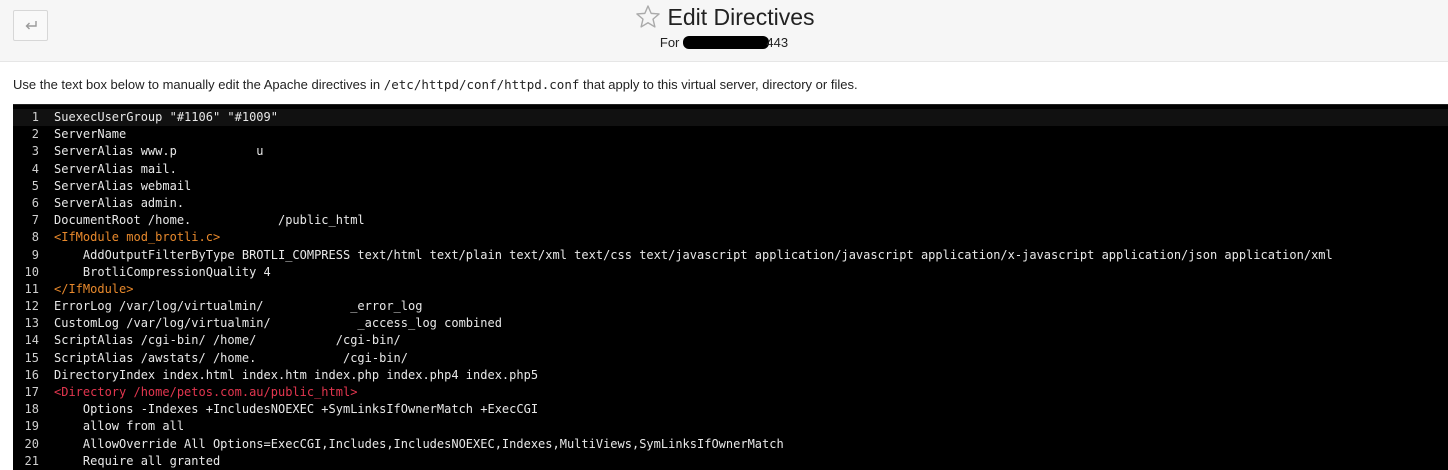  Describe the element at coordinates (227, 340) in the screenshot. I see `code-text: ScriptAlias /cgi-bin/ /home/ /cgi-bin/` at that location.